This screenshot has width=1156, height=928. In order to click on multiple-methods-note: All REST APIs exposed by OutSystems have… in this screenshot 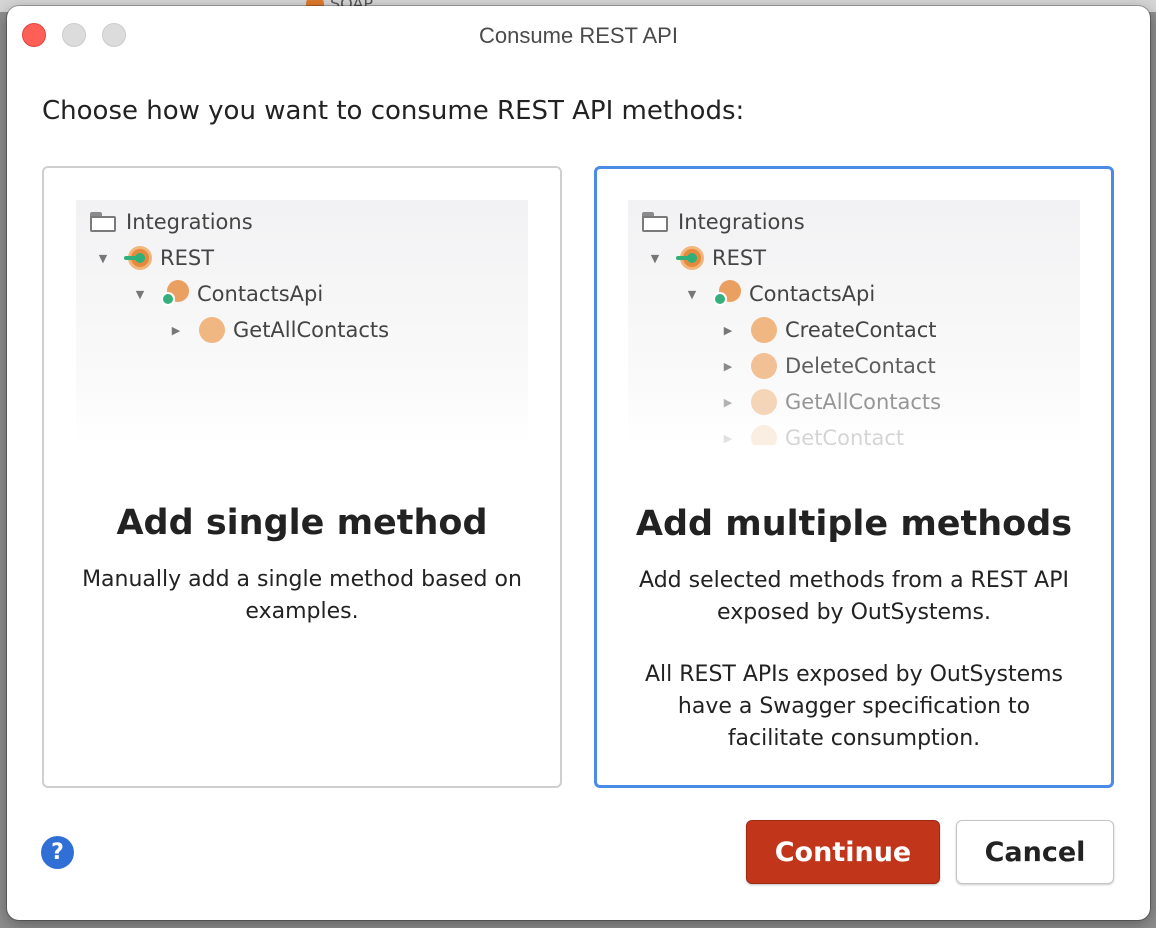, I will do `click(854, 706)`.